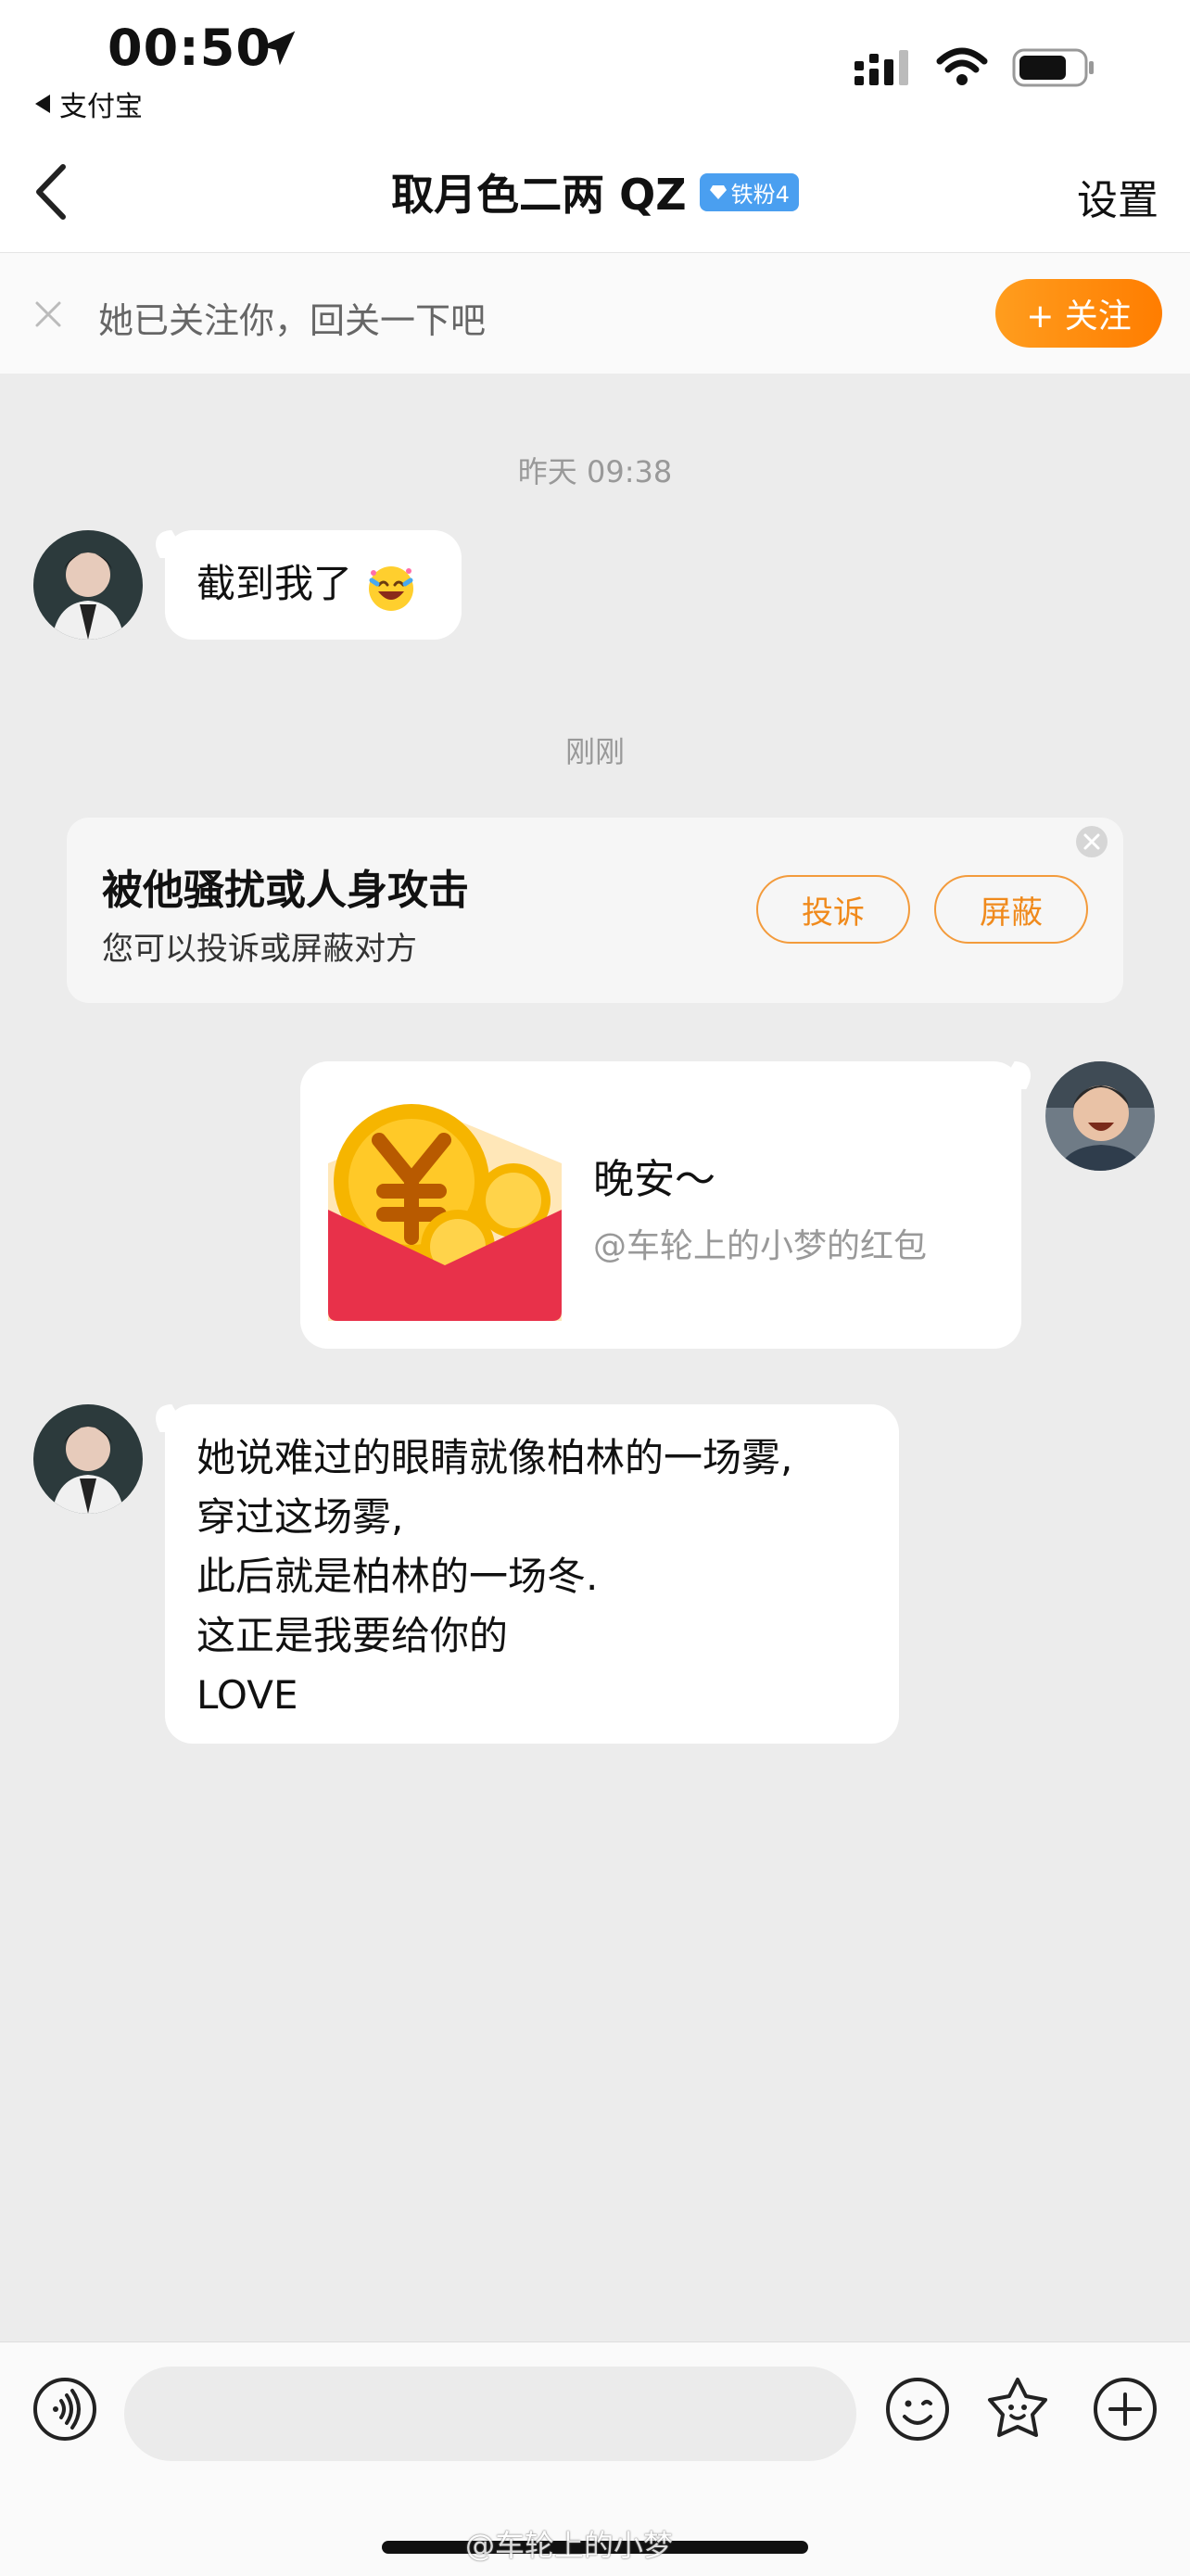 The width and height of the screenshot is (1190, 2576). Describe the element at coordinates (259, 949) in the screenshot. I see `report-subtitle: 您可以投诉或屏蔽对方` at that location.